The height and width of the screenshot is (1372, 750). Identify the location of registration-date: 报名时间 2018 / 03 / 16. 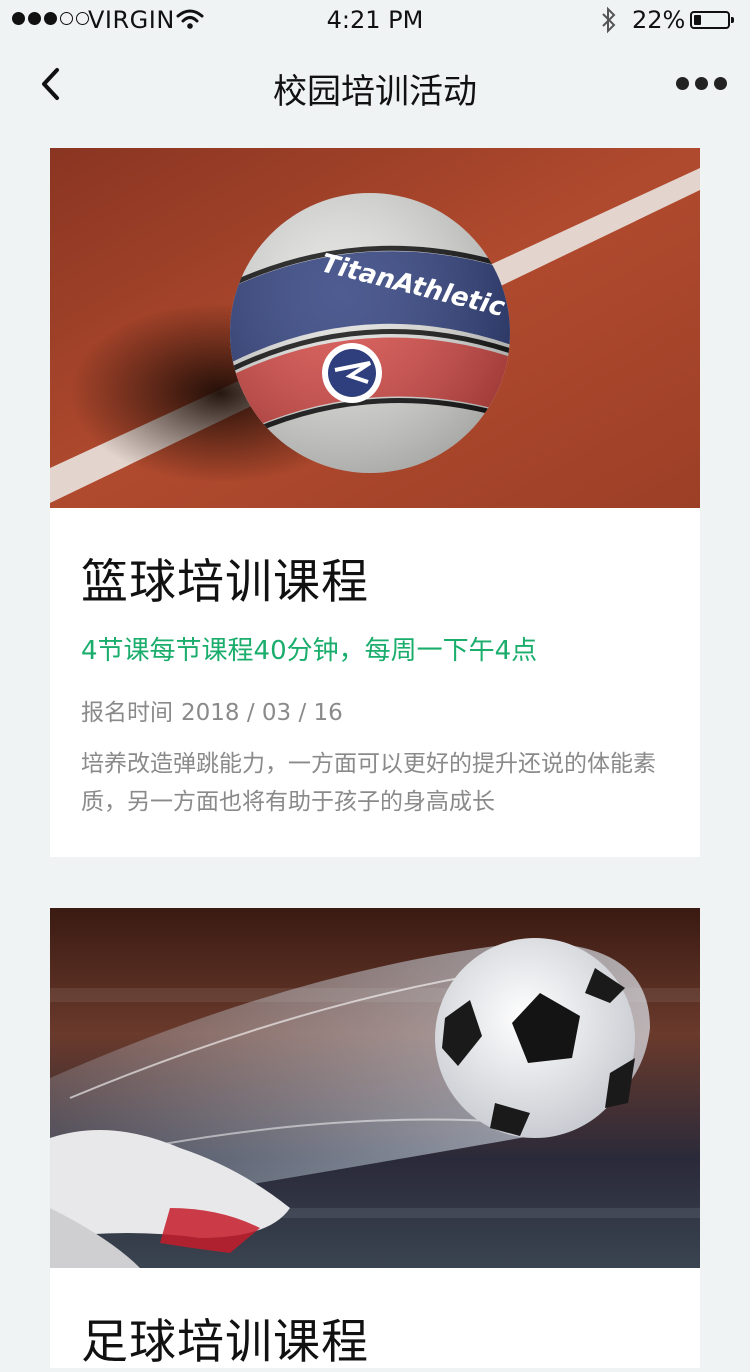
(212, 710).